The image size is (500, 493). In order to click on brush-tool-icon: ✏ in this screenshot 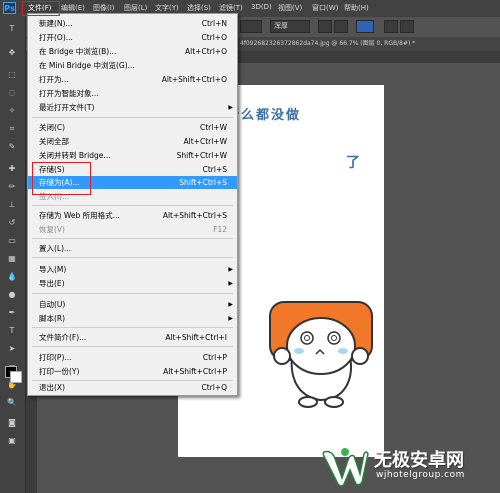, I will do `click(12, 186)`.